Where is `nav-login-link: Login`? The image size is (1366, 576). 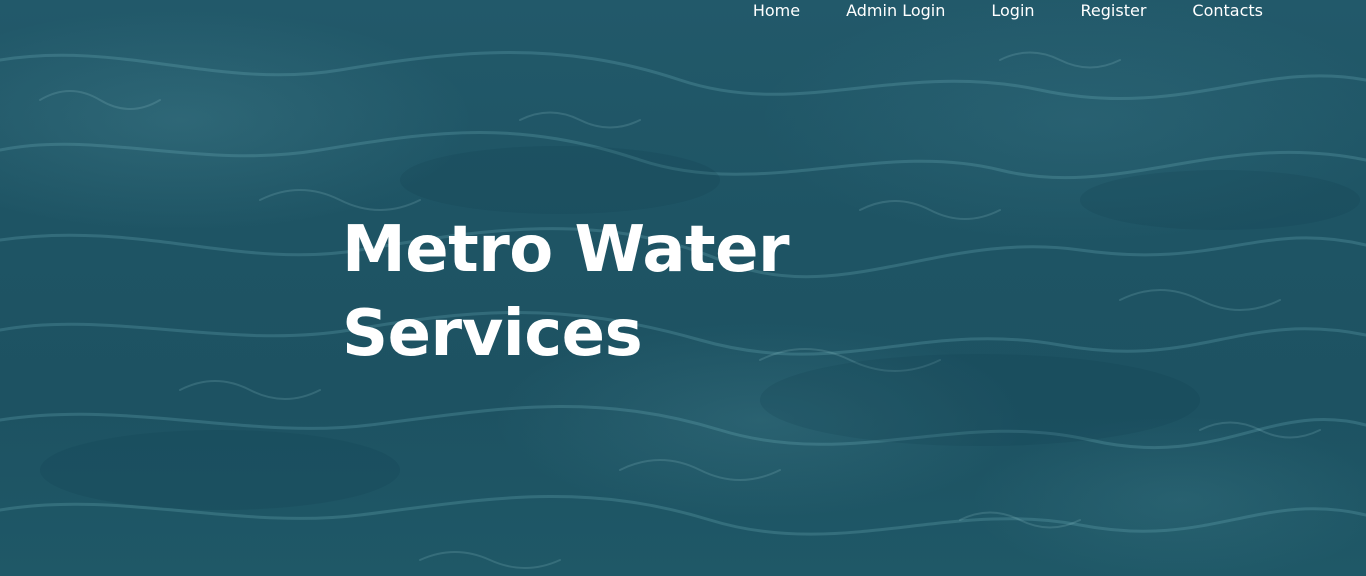 nav-login-link: Login is located at coordinates (1012, 11).